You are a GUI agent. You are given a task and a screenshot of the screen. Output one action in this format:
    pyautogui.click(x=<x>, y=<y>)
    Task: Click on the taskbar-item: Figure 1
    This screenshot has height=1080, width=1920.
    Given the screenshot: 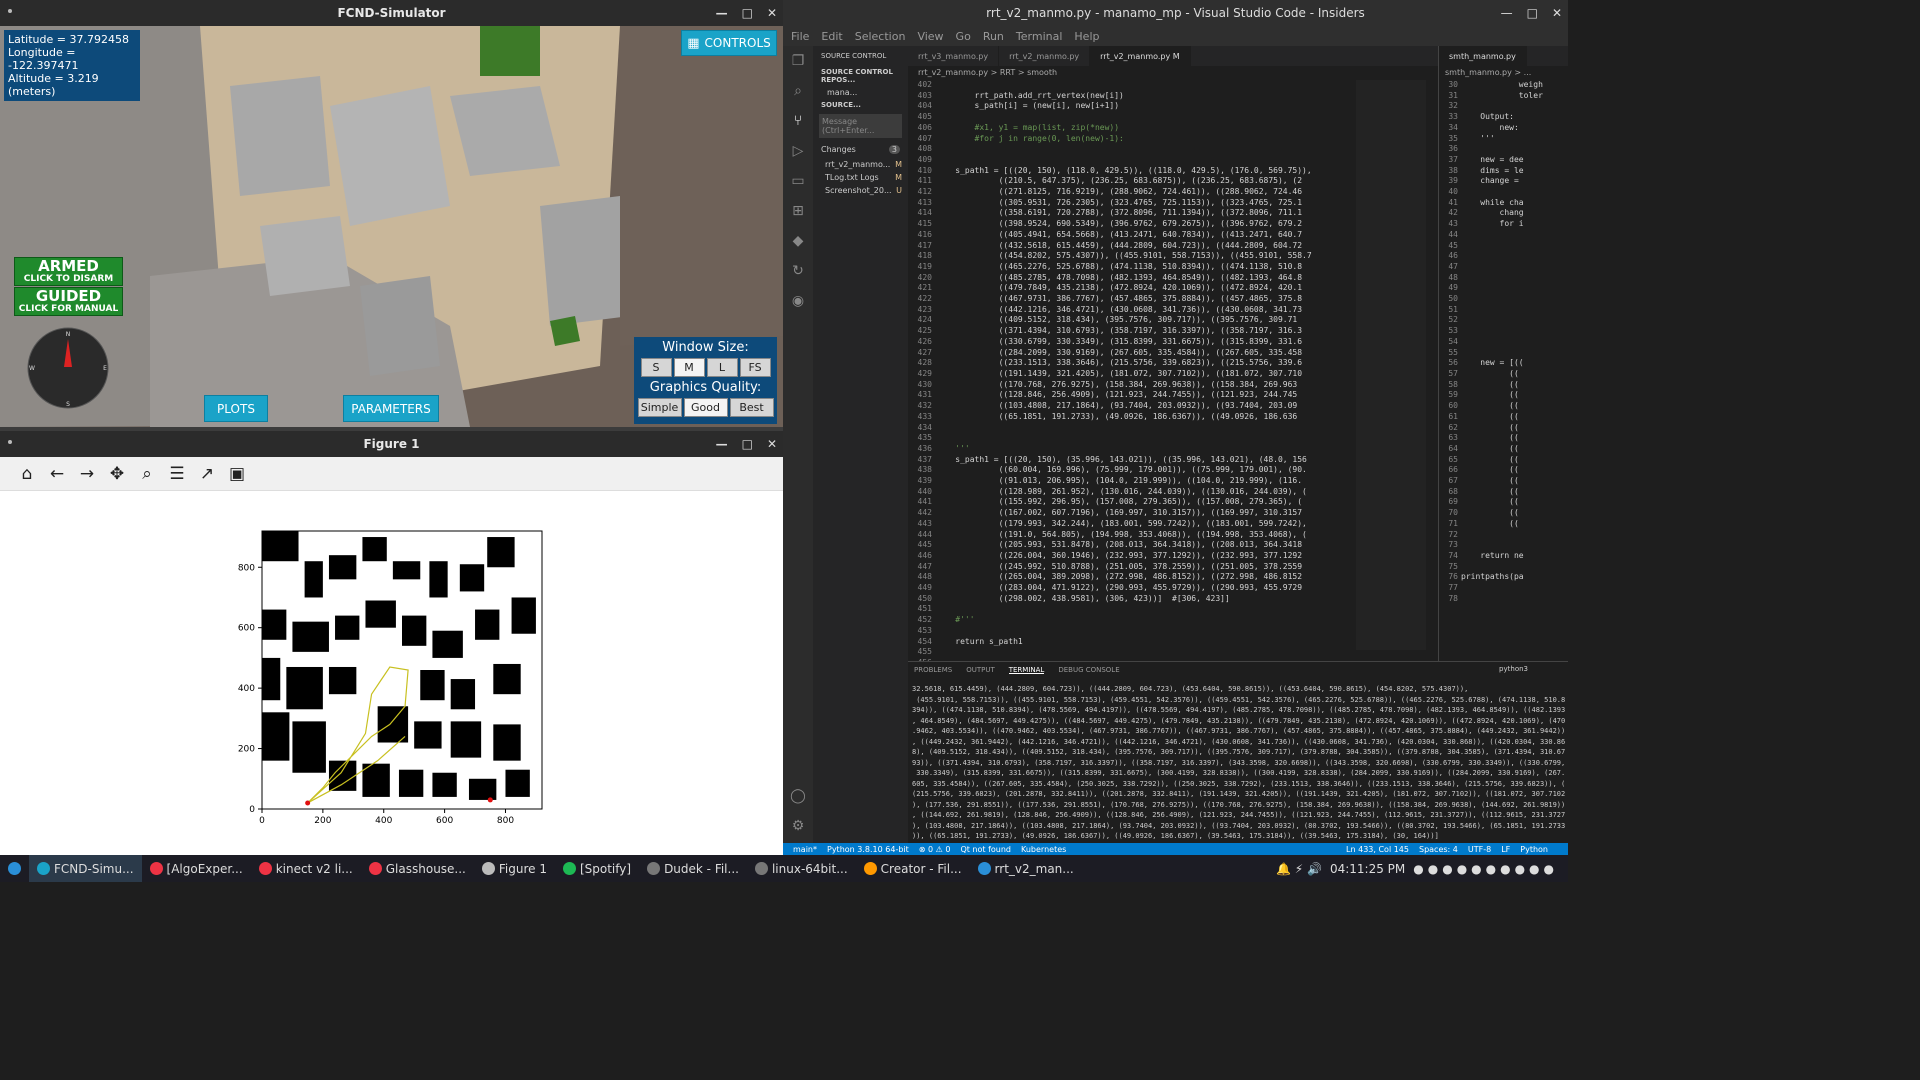 What is the action you would take?
    pyautogui.click(x=514, y=868)
    